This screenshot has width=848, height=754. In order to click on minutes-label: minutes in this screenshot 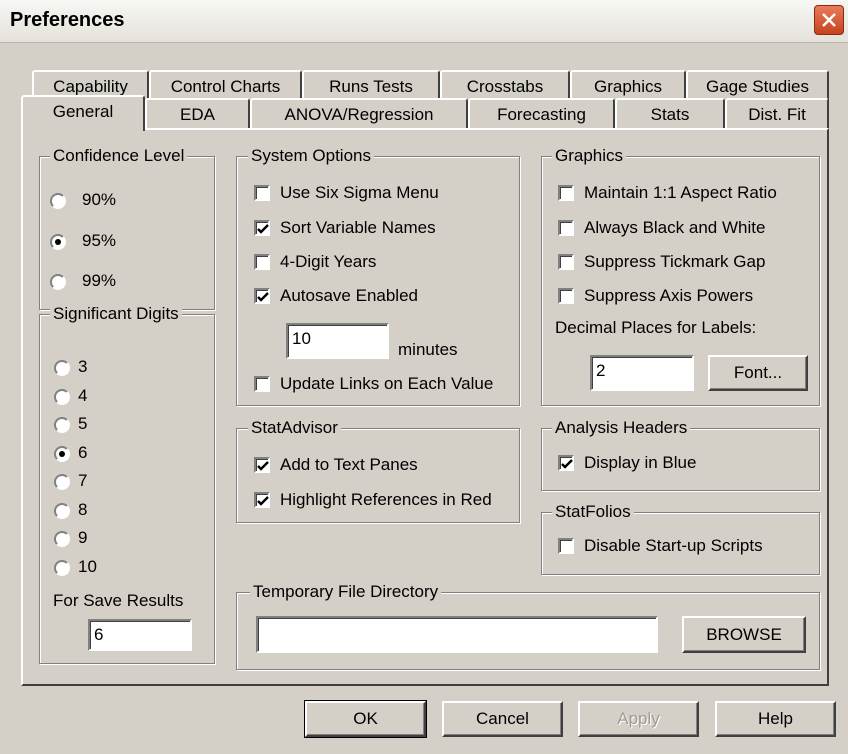, I will do `click(428, 349)`.